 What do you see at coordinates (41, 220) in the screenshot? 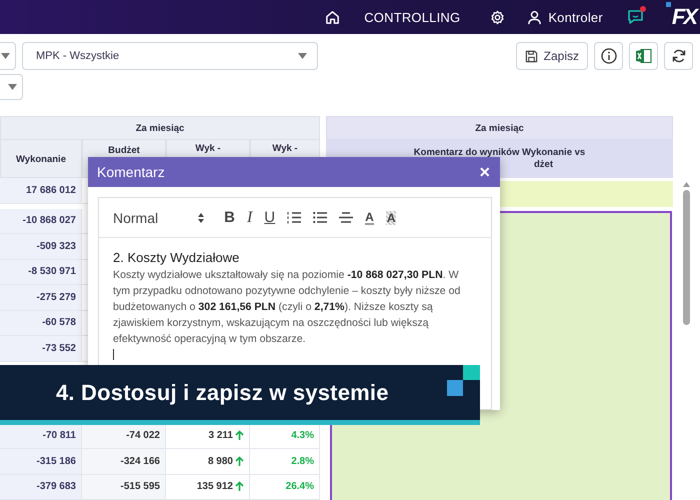
I see `table-cell: -10 868 027` at bounding box center [41, 220].